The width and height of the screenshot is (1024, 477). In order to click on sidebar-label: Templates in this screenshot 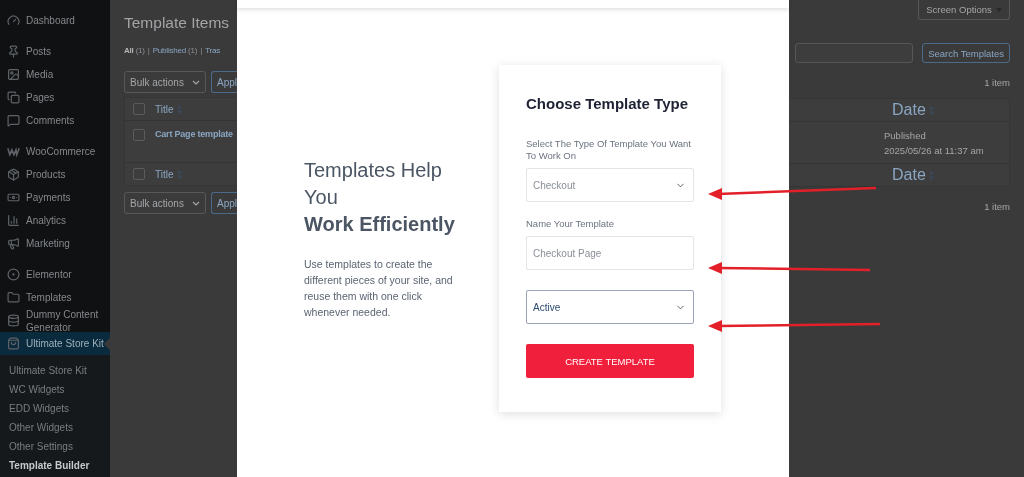, I will do `click(49, 297)`.